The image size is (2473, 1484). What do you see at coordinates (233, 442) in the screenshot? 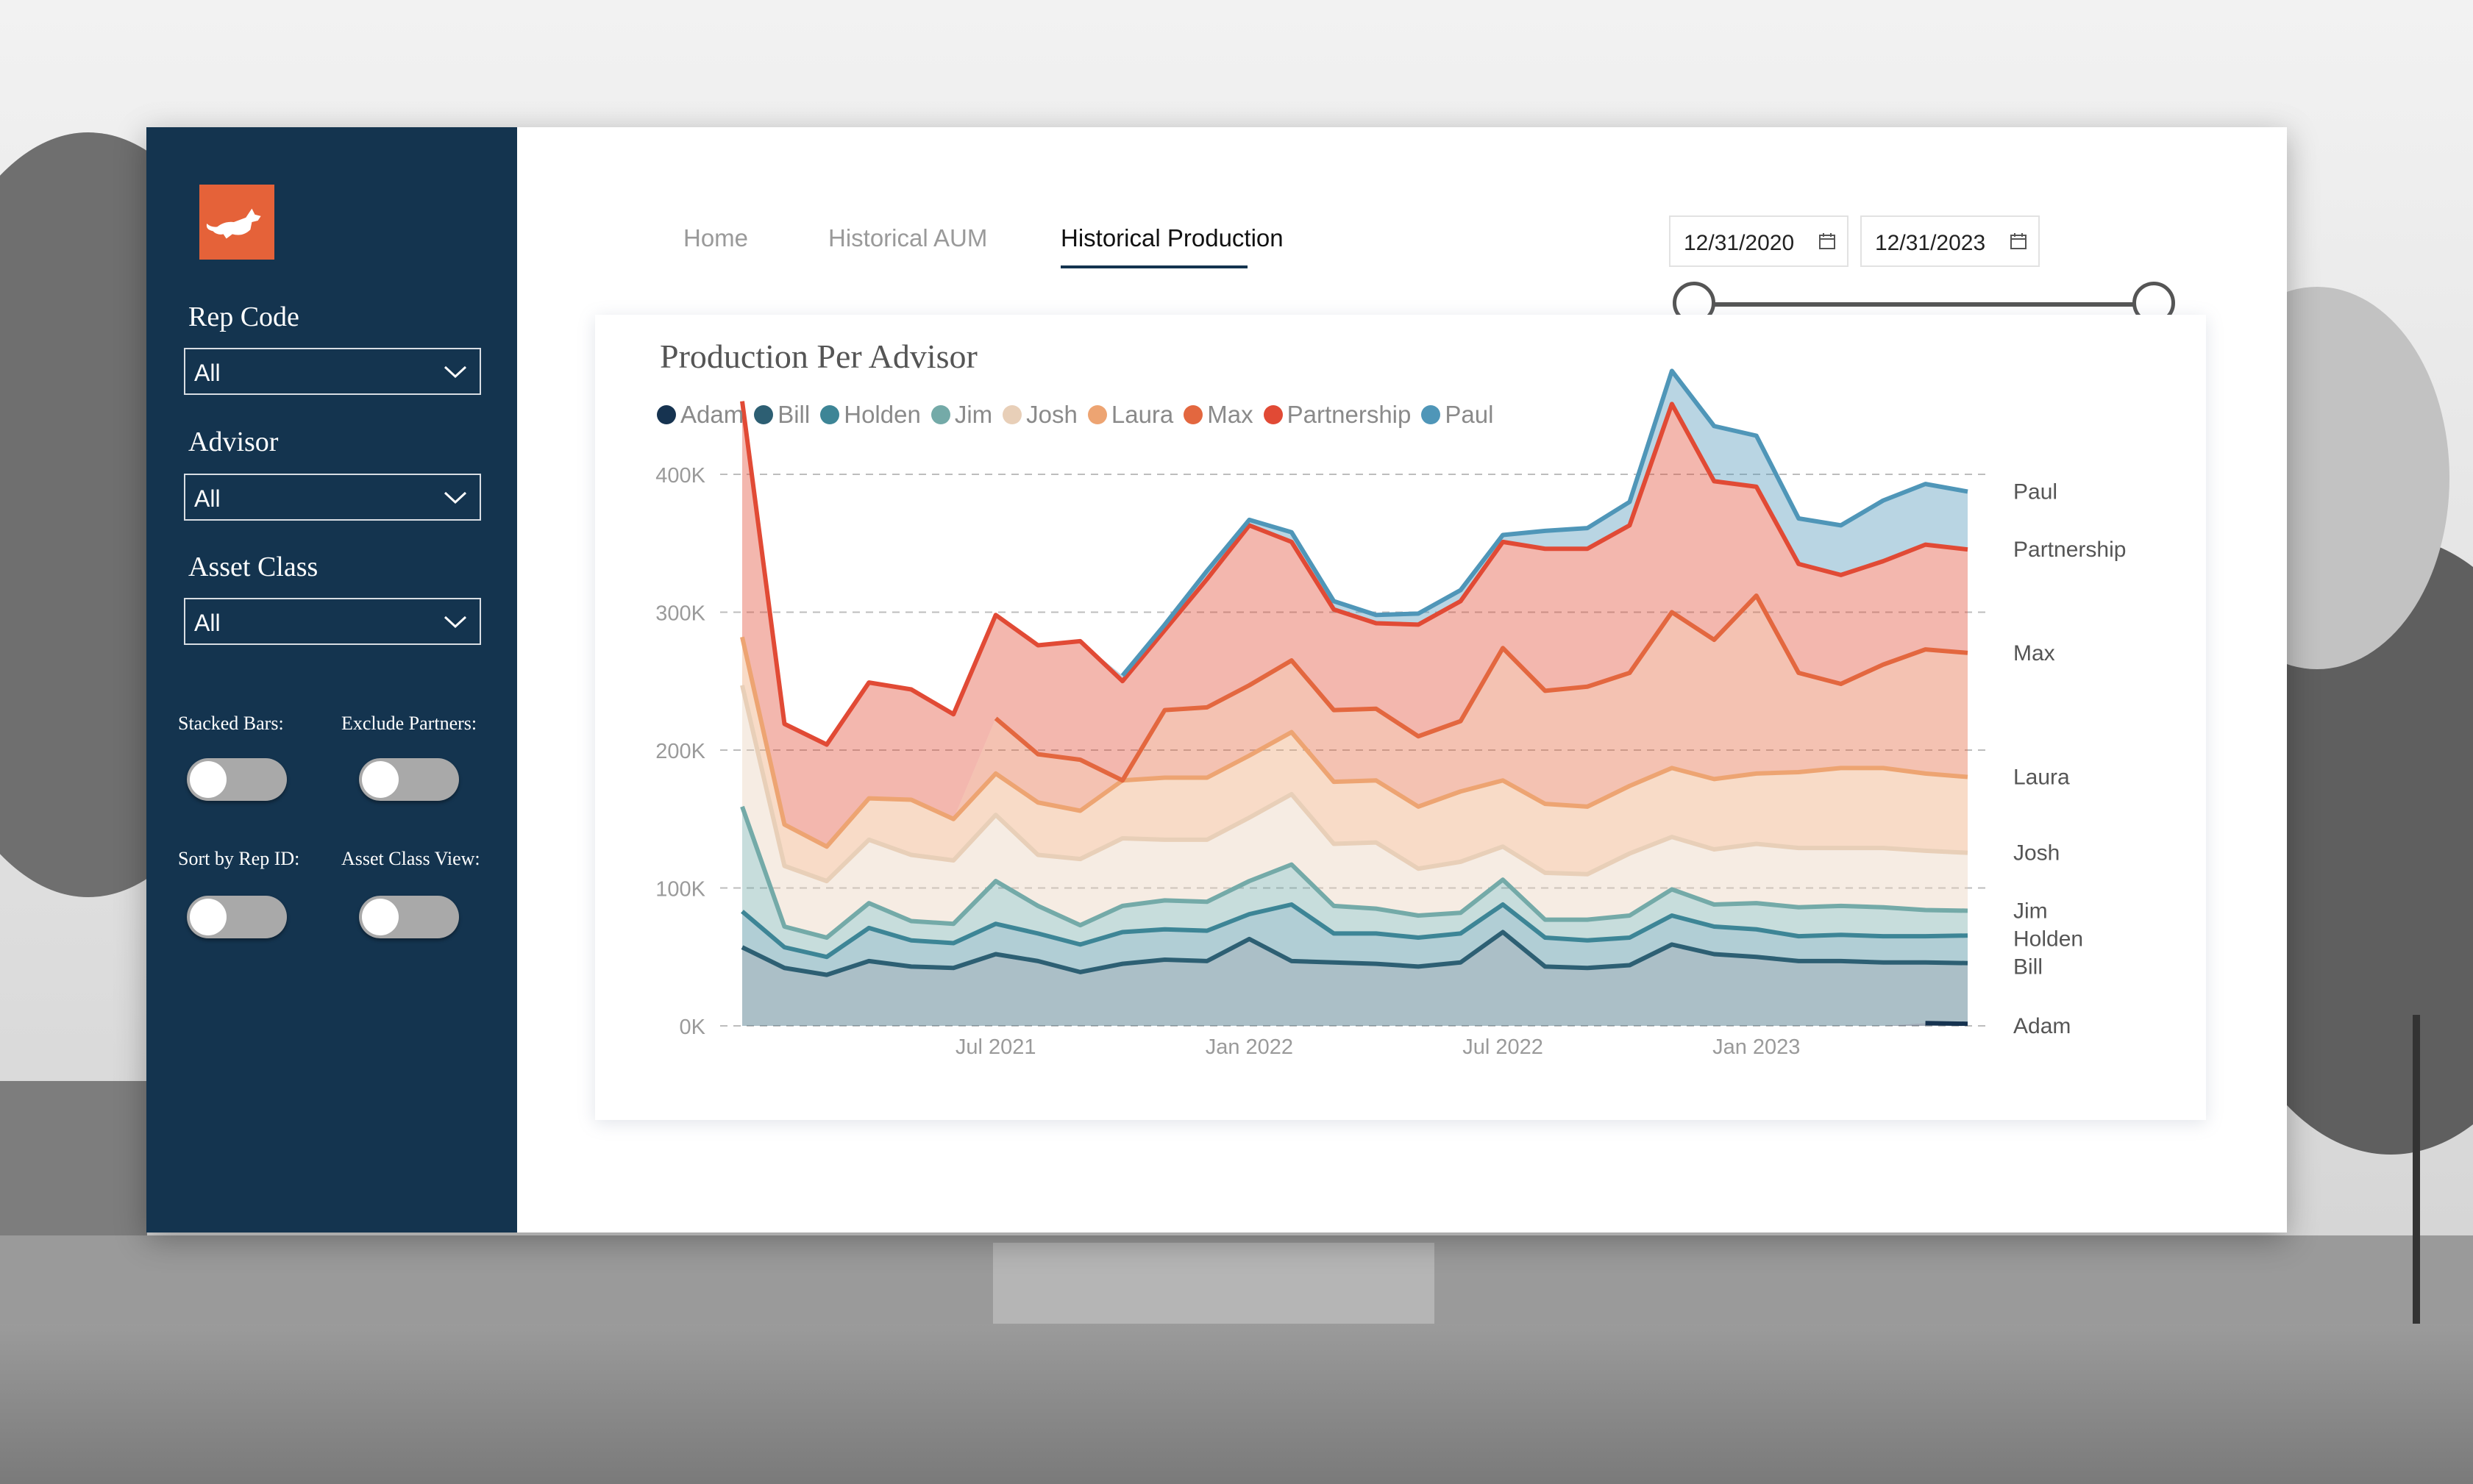
I see `advisor-label: Advisor` at bounding box center [233, 442].